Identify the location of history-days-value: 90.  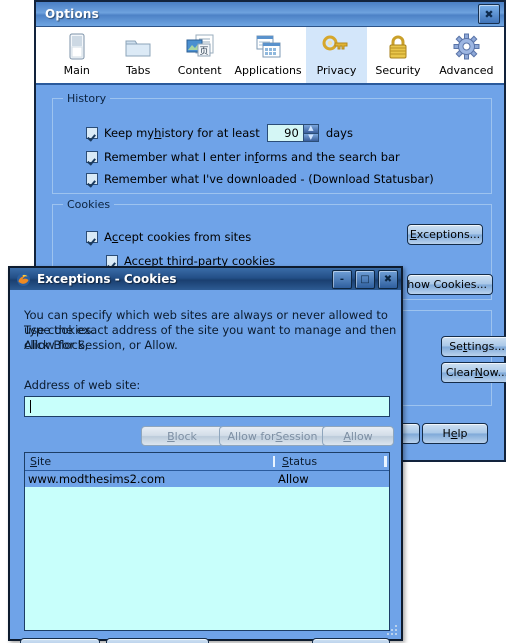
(285, 133).